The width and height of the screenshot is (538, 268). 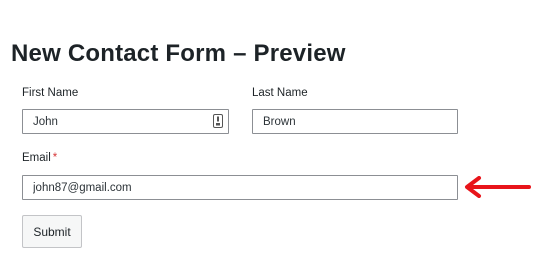 I want to click on last-name-input, so click(x=355, y=121).